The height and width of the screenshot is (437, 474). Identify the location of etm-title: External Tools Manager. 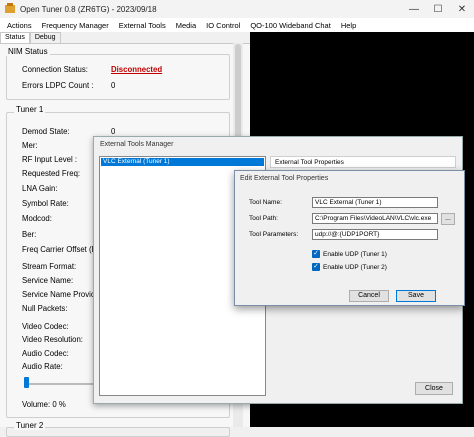
(137, 144).